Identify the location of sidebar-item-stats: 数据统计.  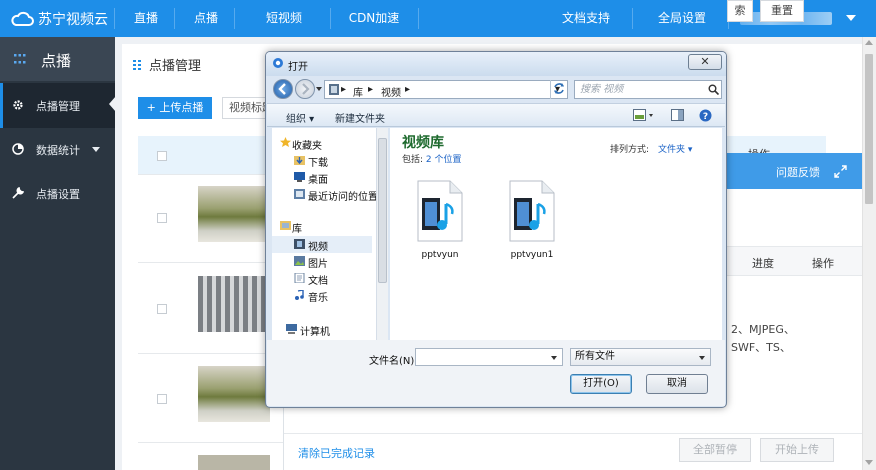
(57, 149).